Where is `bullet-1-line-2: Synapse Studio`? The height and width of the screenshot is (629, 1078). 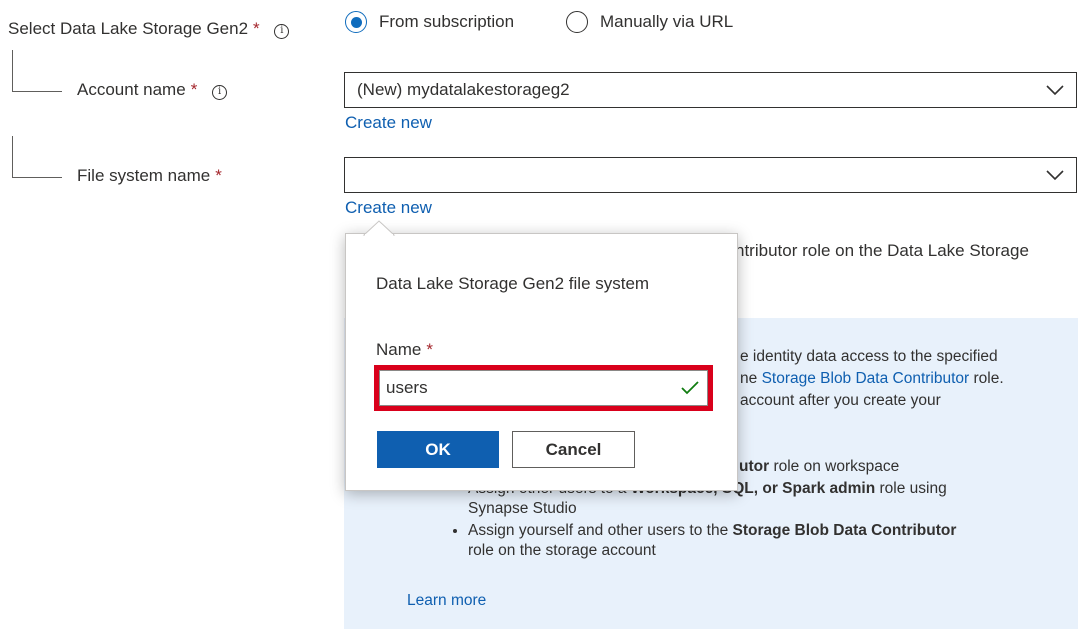 bullet-1-line-2: Synapse Studio is located at coordinates (522, 508).